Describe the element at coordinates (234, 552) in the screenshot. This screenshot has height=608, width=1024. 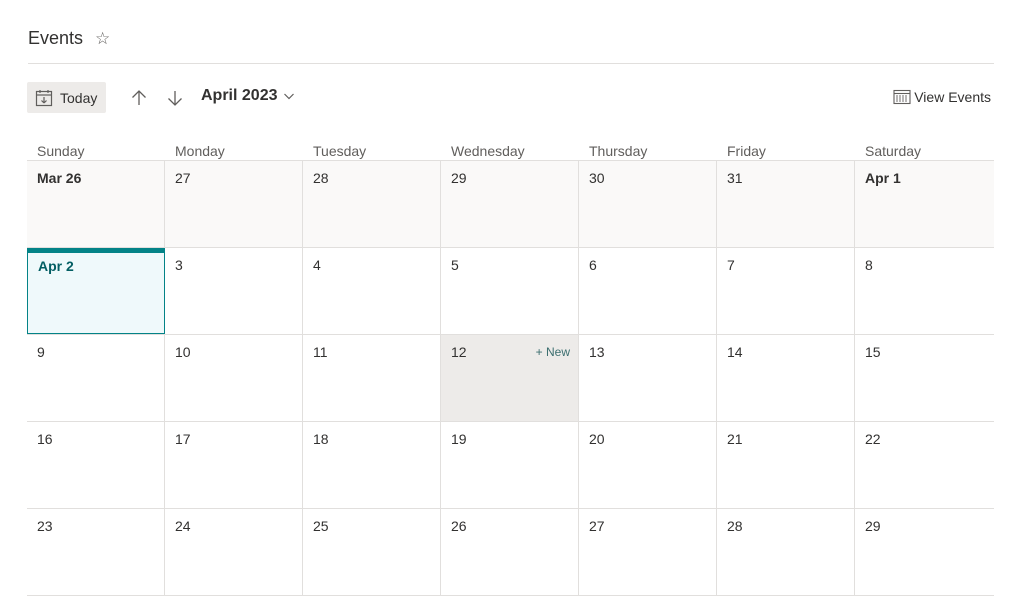
I see `day-cell: 24` at that location.